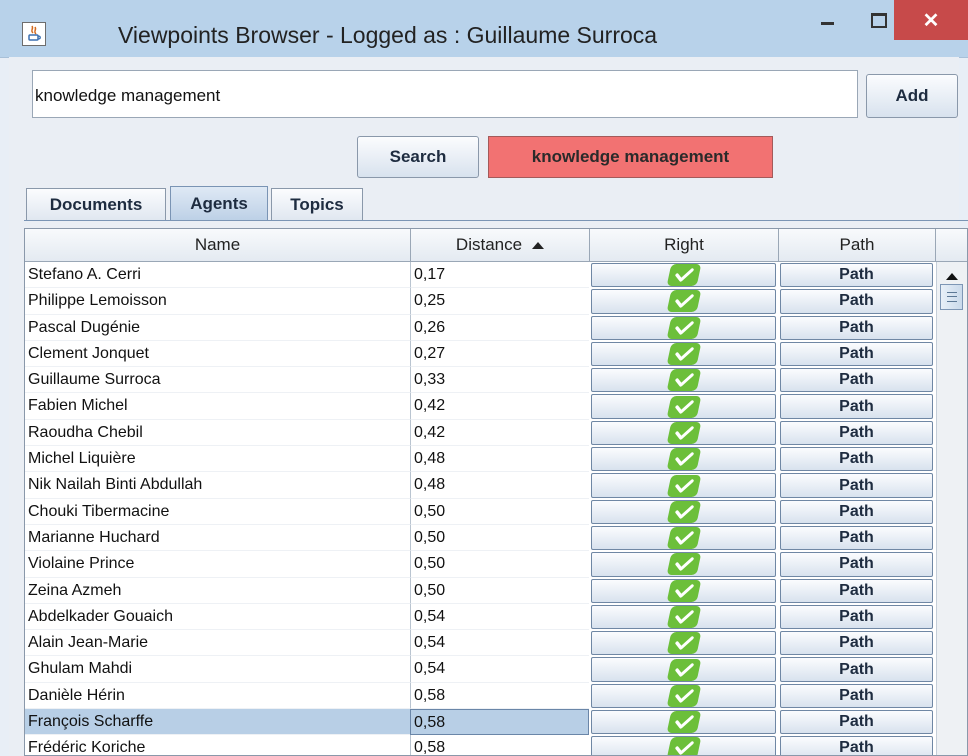 This screenshot has width=968, height=756. I want to click on tab-agents: Agents, so click(219, 203).